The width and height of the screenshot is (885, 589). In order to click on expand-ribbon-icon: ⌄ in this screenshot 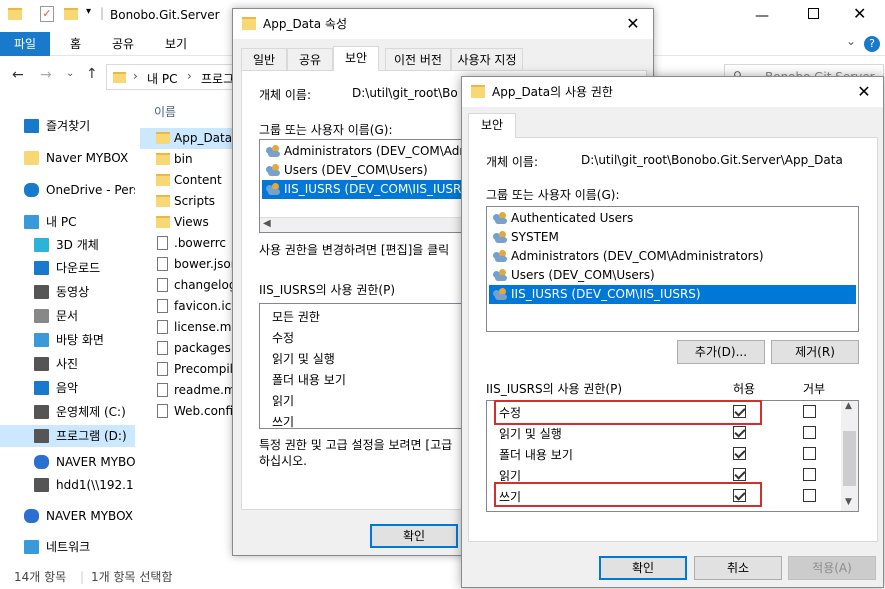, I will do `click(851, 41)`.